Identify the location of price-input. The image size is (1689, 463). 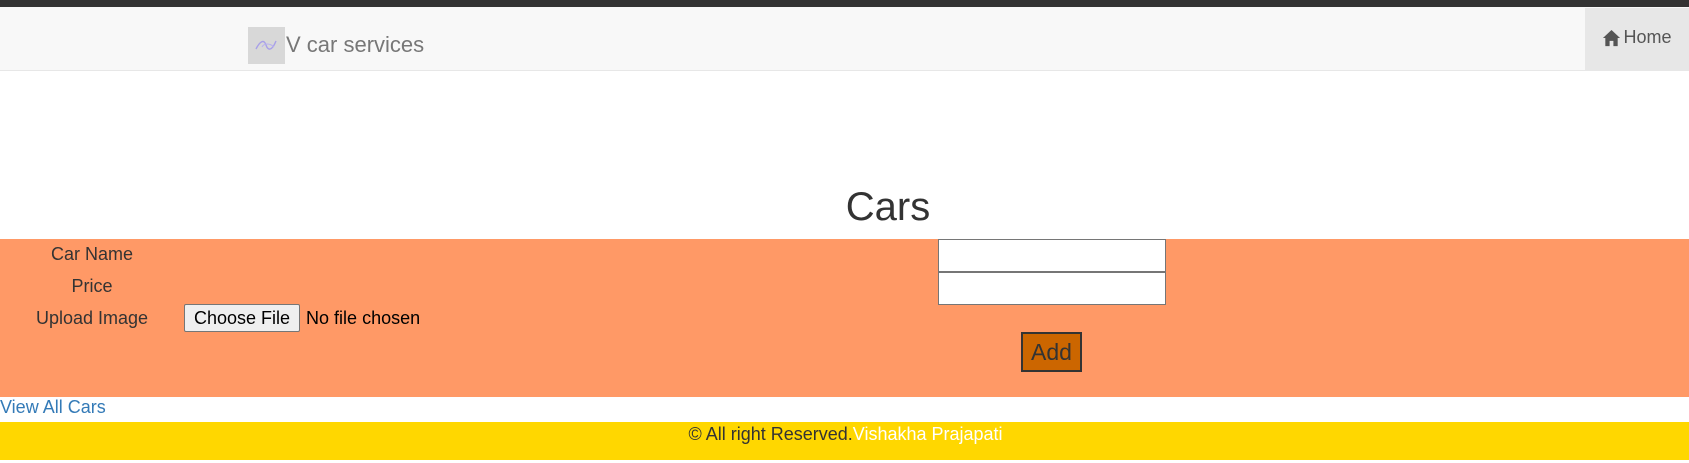
(1052, 288).